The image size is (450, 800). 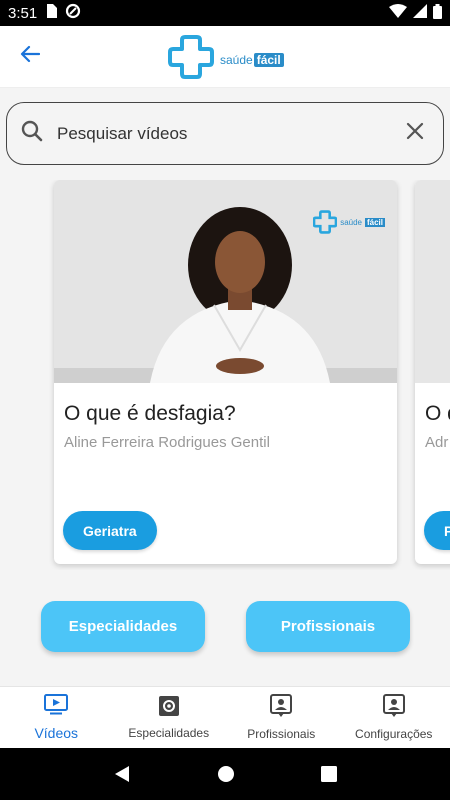 I want to click on nav-label: Especialidades, so click(x=169, y=733).